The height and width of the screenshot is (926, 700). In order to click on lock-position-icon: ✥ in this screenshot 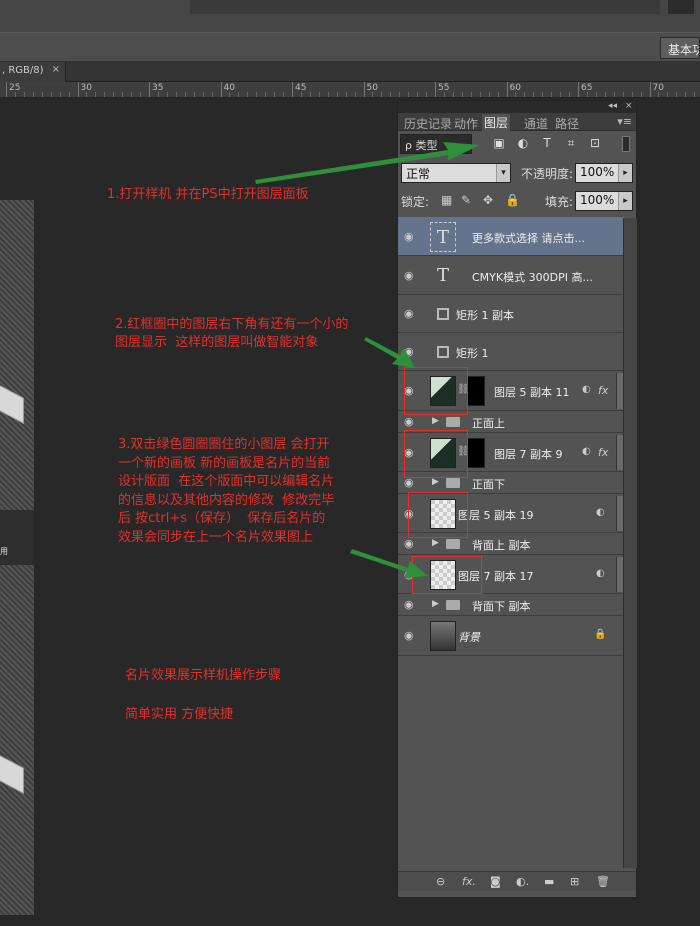, I will do `click(488, 200)`.